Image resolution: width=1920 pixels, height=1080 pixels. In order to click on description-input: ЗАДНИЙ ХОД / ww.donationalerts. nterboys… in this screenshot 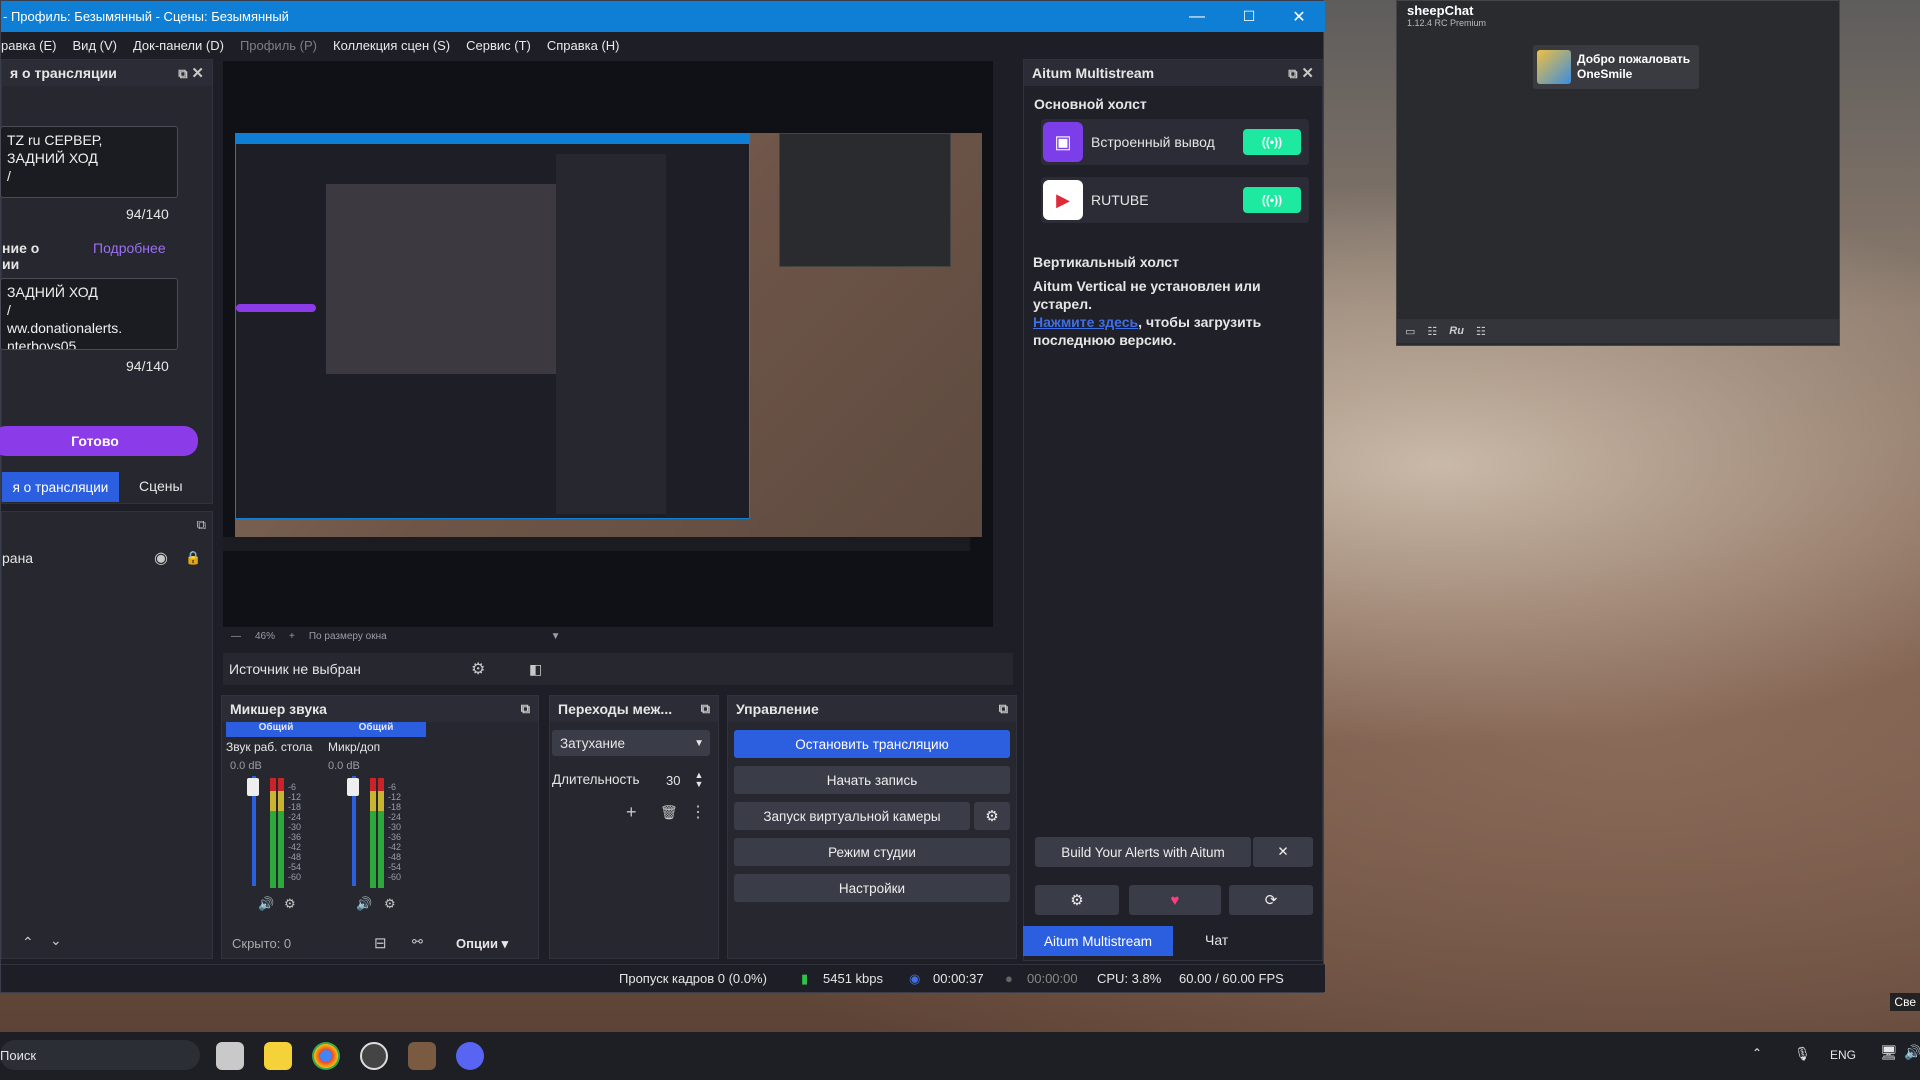, I will do `click(89, 314)`.